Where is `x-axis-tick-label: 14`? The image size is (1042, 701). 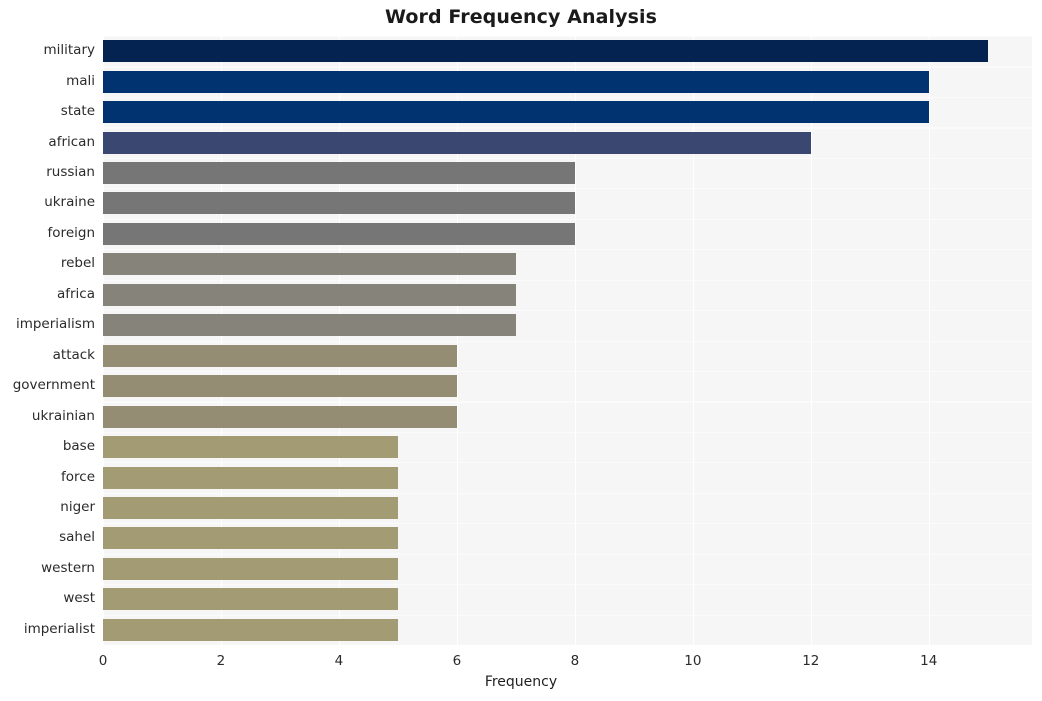 x-axis-tick-label: 14 is located at coordinates (929, 661).